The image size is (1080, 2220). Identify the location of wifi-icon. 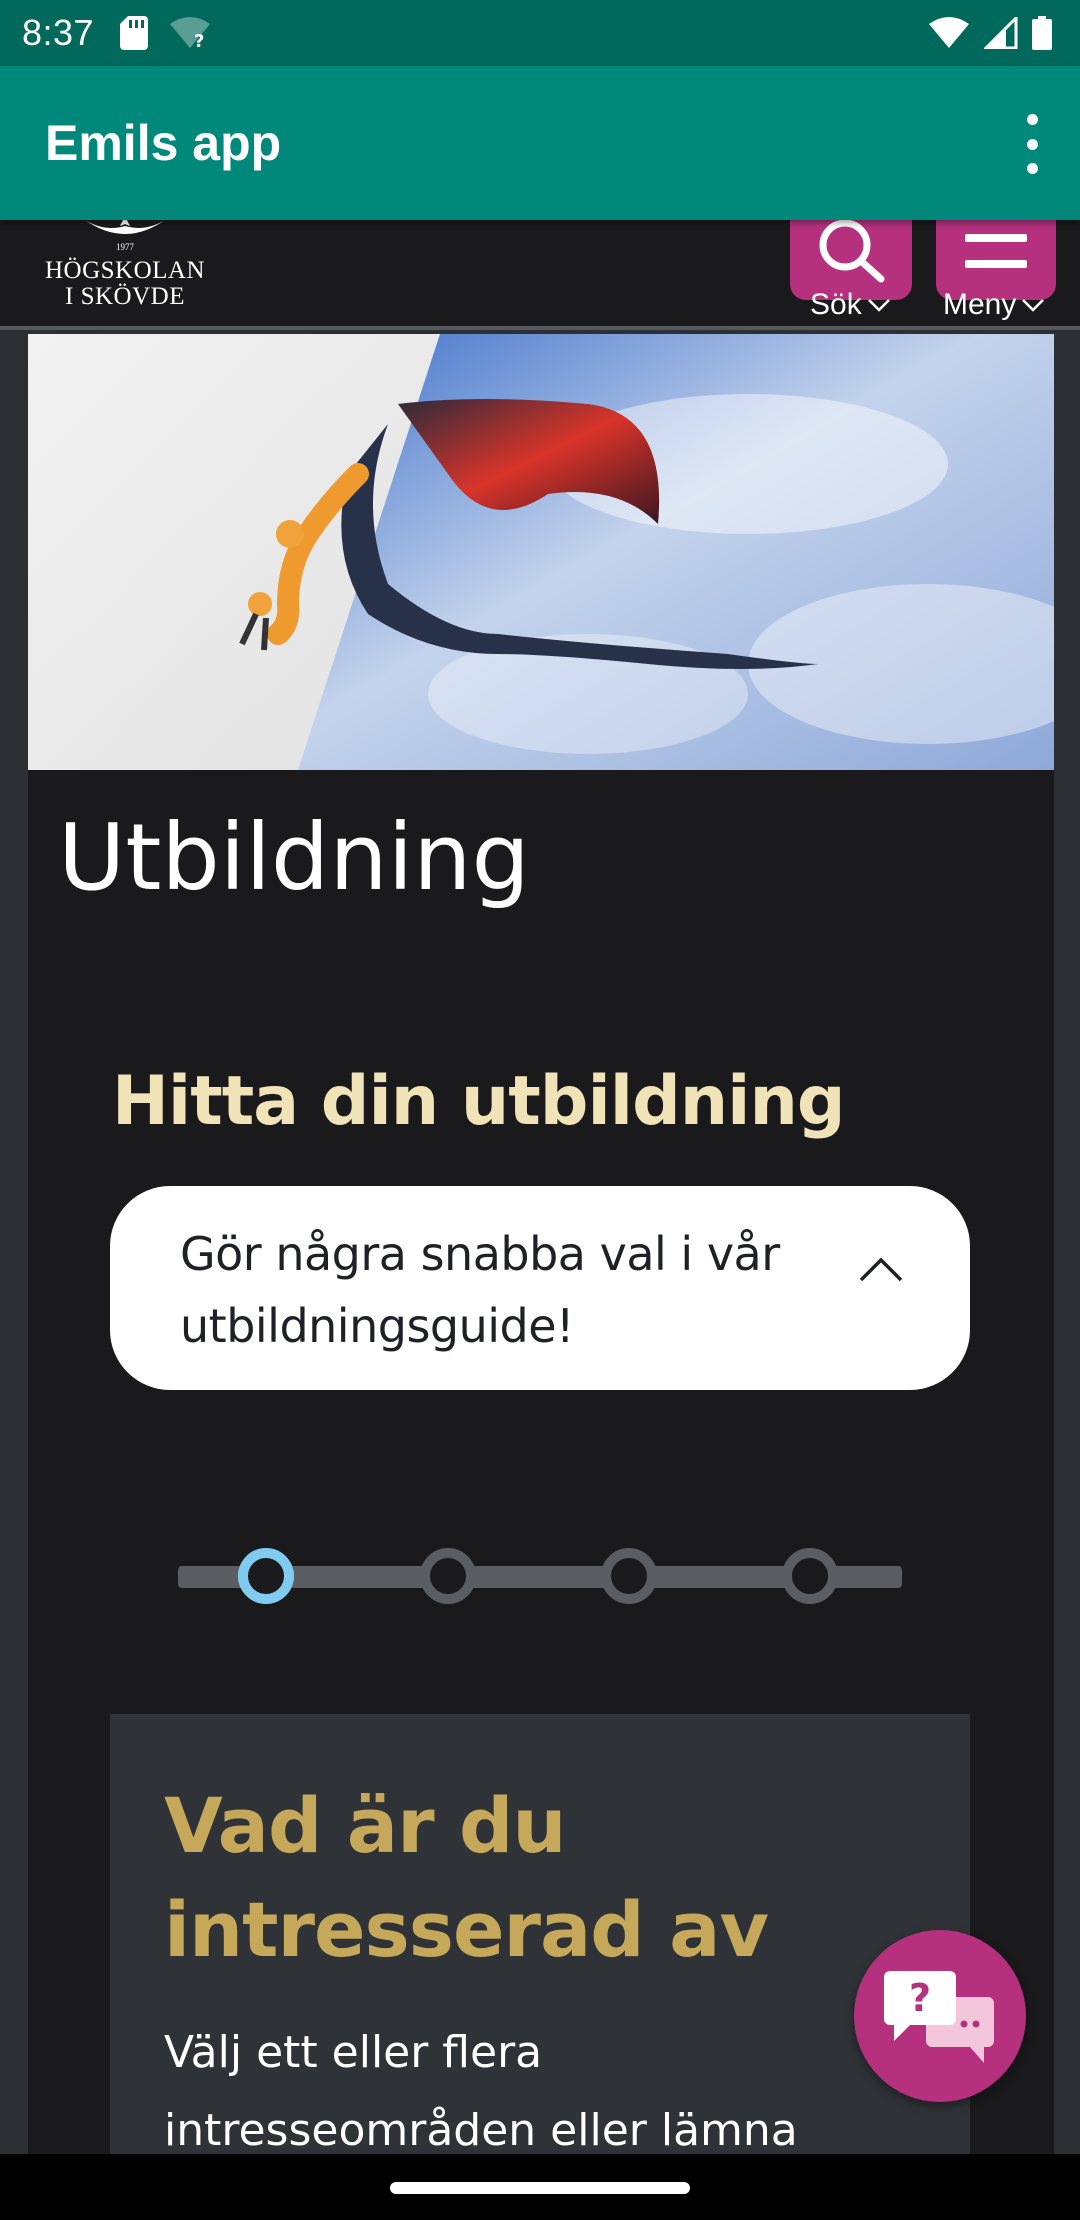
(949, 32).